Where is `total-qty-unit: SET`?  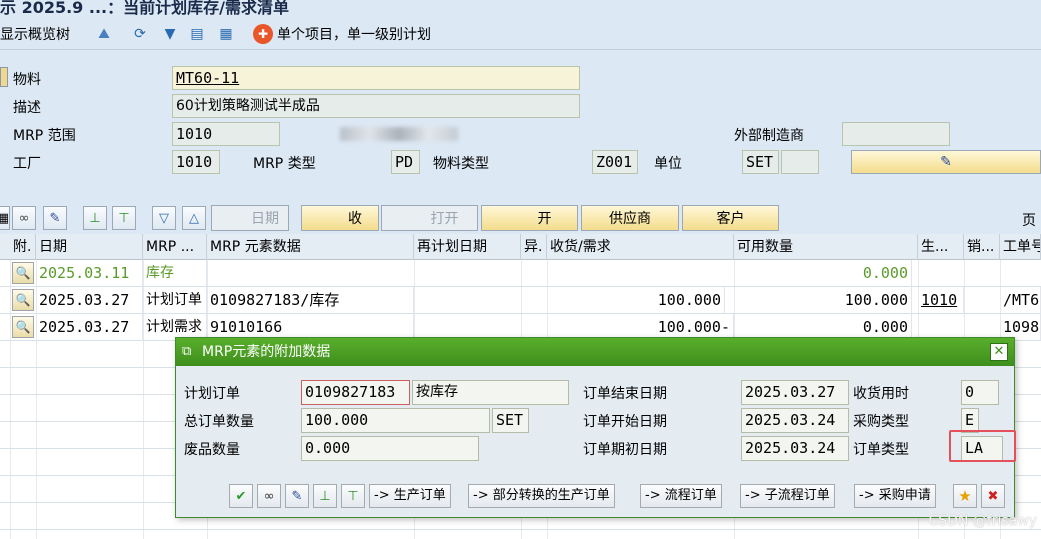
total-qty-unit: SET is located at coordinates (510, 420).